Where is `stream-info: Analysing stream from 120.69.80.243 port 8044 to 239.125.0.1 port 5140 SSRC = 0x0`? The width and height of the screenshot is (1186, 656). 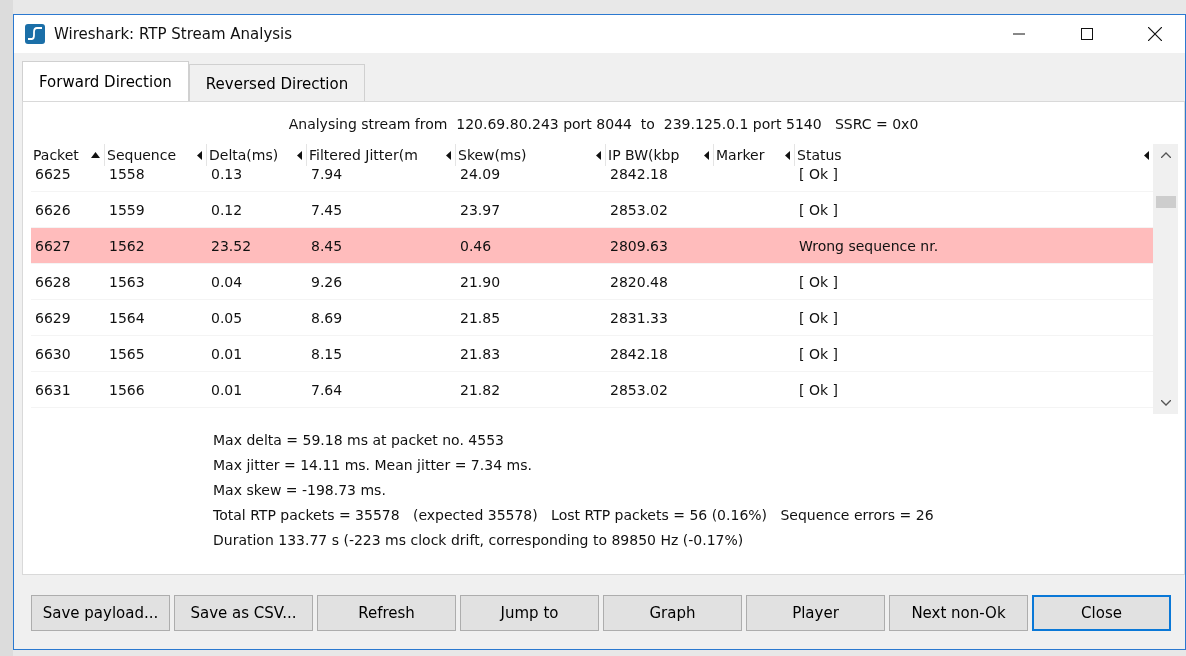
stream-info: Analysing stream from 120.69.80.243 port 8044 to 239.125.0.1 port 5140 SSRC = 0x0 is located at coordinates (603, 124).